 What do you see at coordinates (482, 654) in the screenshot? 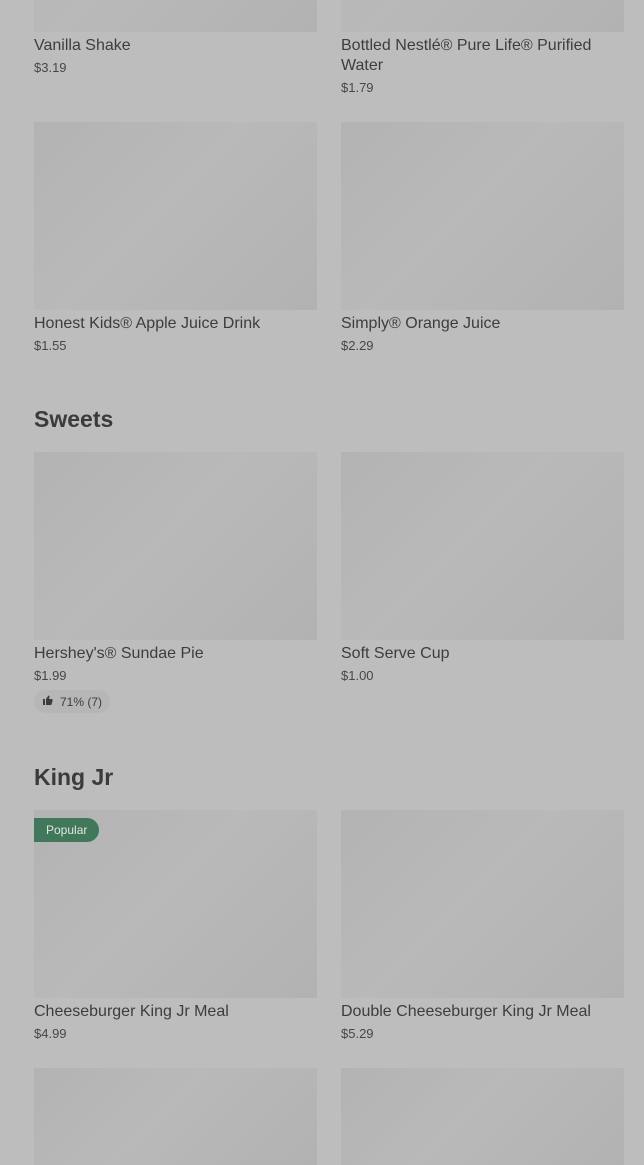
I see `item-name: Soft Serve Cup` at bounding box center [482, 654].